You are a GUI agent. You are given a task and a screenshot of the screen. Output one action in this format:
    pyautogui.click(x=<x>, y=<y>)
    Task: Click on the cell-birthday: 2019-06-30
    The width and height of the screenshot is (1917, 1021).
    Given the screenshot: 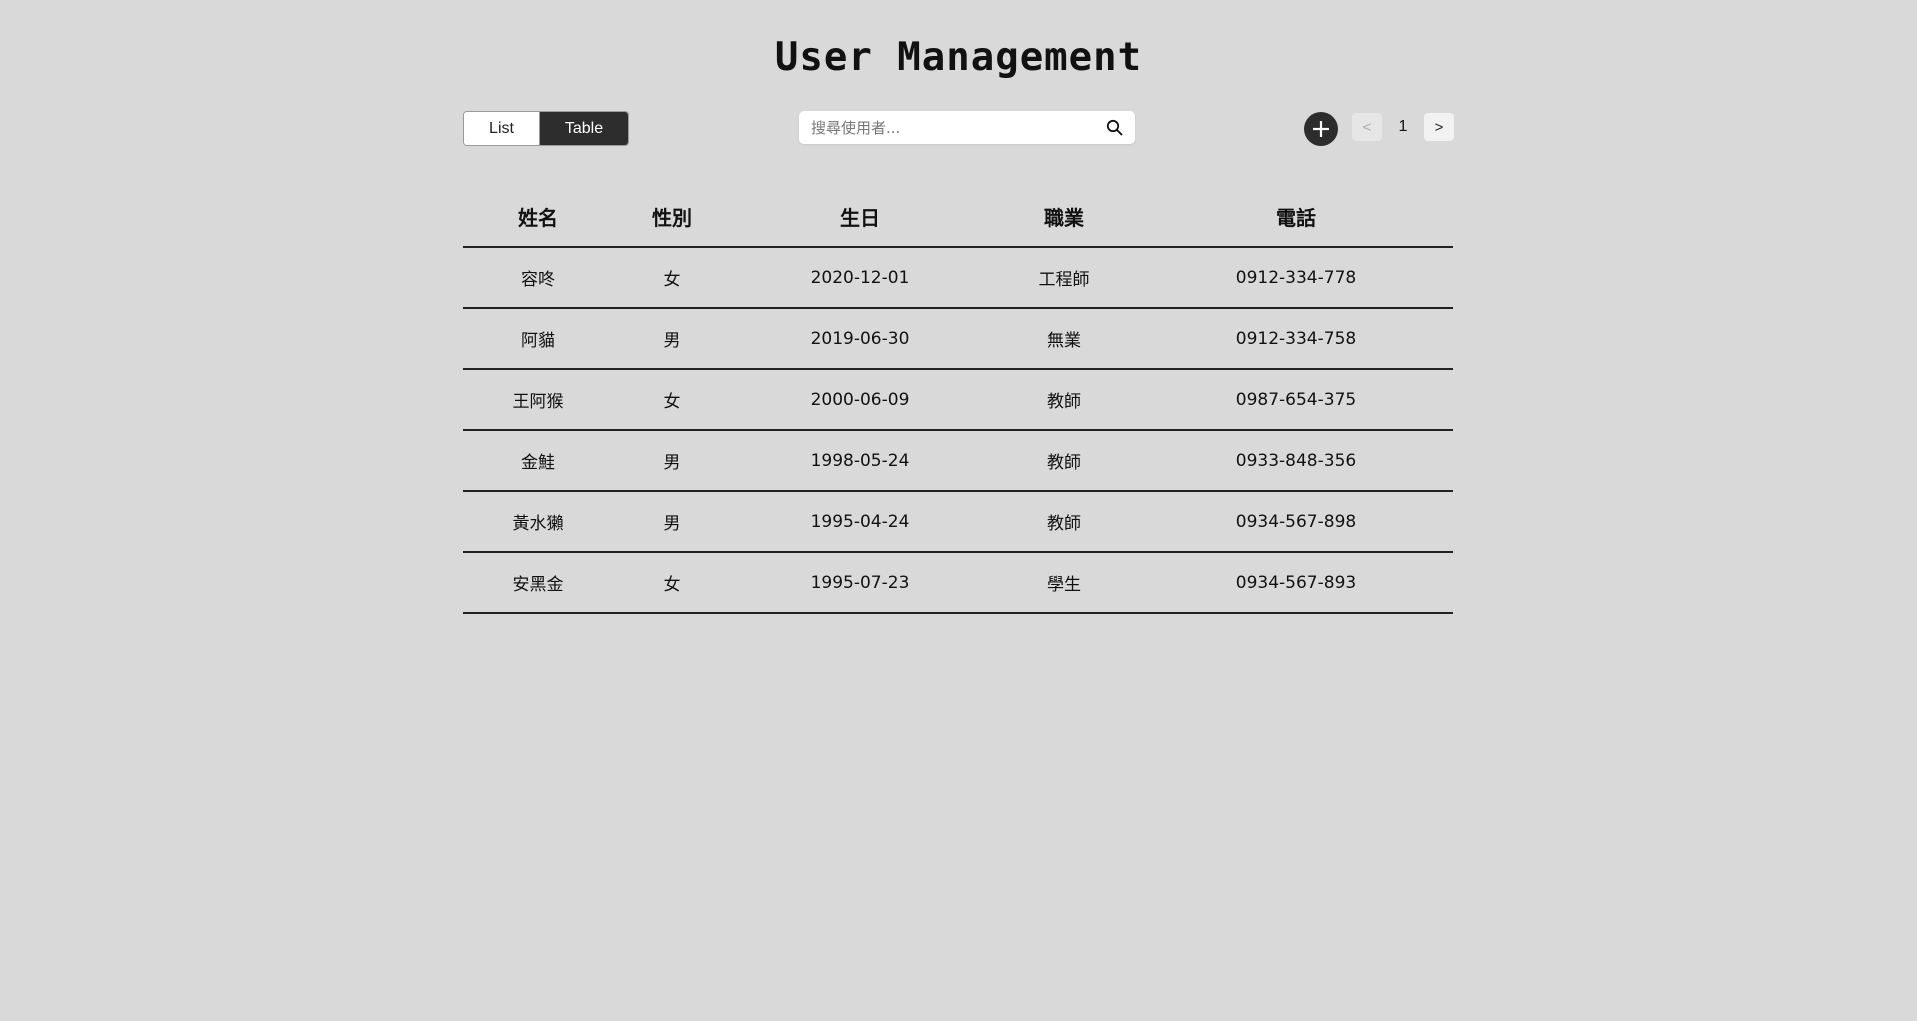 What is the action you would take?
    pyautogui.click(x=860, y=339)
    